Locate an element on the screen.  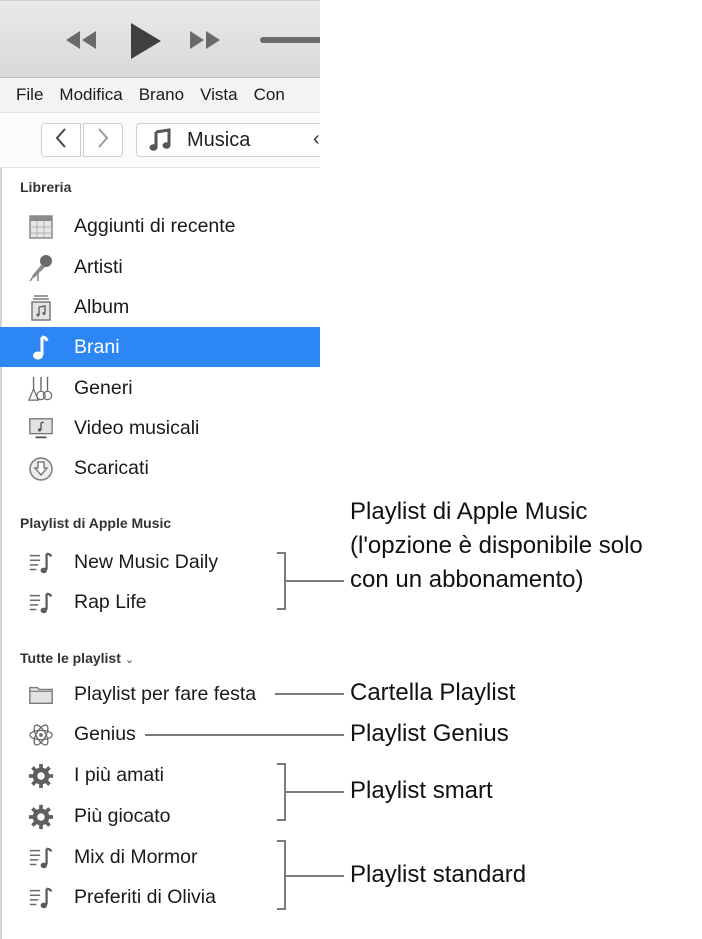
sidebar-item-recently-added: Aggiunti di recente is located at coordinates (160, 226).